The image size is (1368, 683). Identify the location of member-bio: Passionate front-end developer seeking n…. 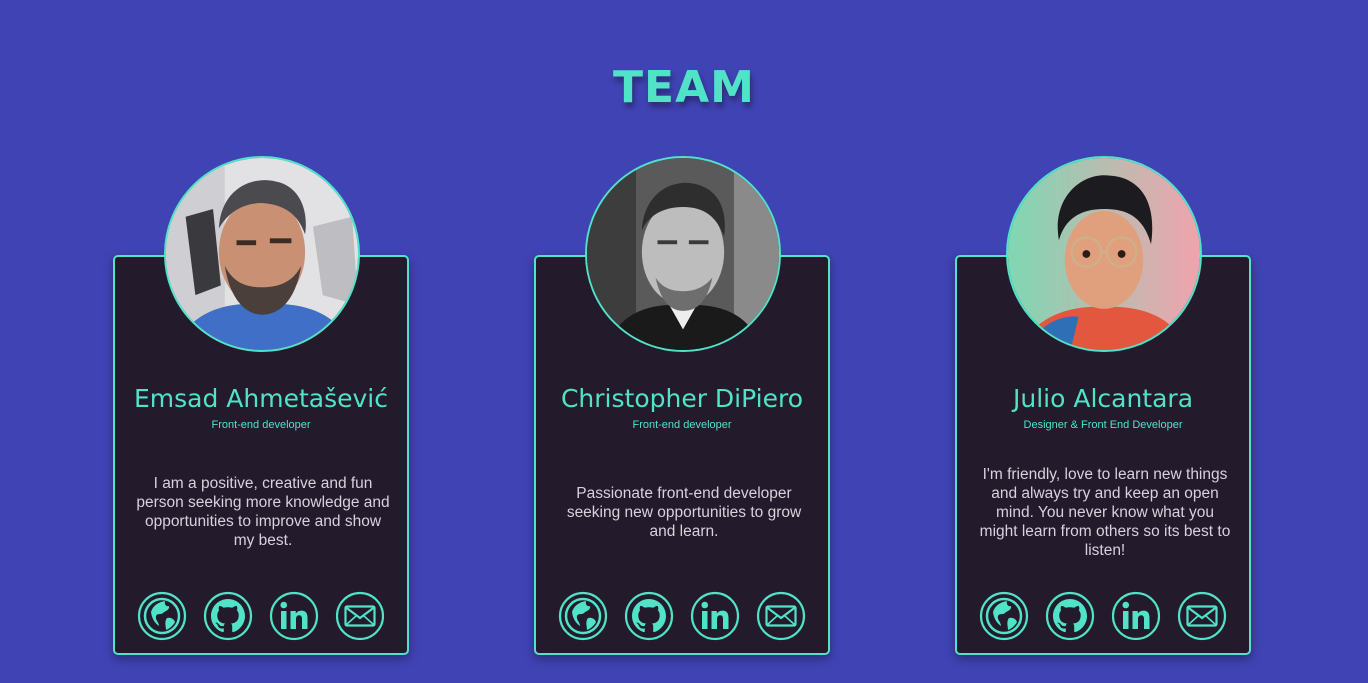
(684, 512).